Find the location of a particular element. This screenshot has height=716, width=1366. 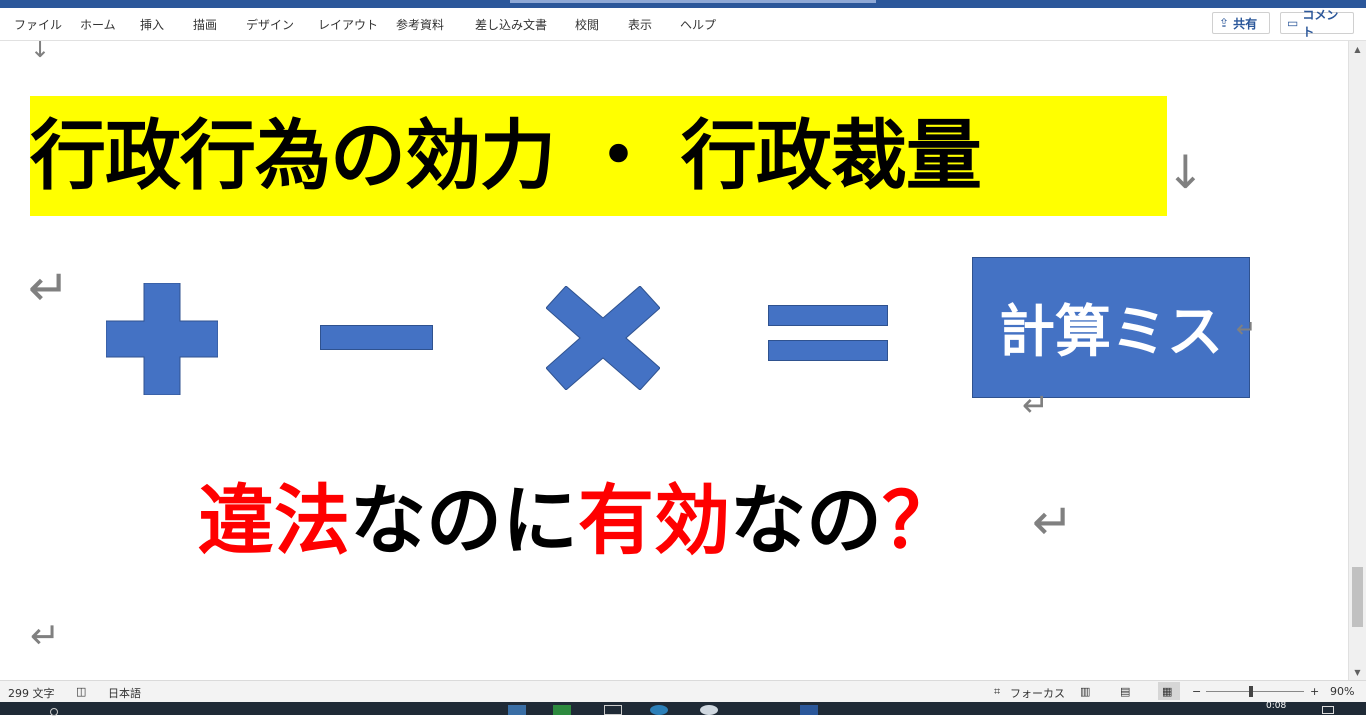

paragraph-mark-box: ↵ is located at coordinates (1246, 329).